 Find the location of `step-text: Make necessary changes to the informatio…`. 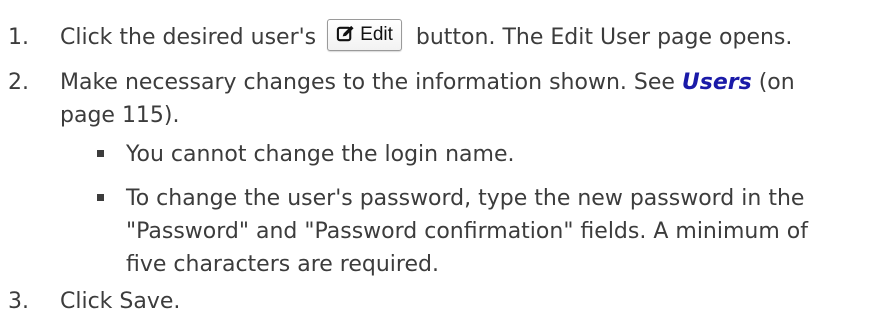

step-text: Make necessary changes to the informatio… is located at coordinates (427, 82).